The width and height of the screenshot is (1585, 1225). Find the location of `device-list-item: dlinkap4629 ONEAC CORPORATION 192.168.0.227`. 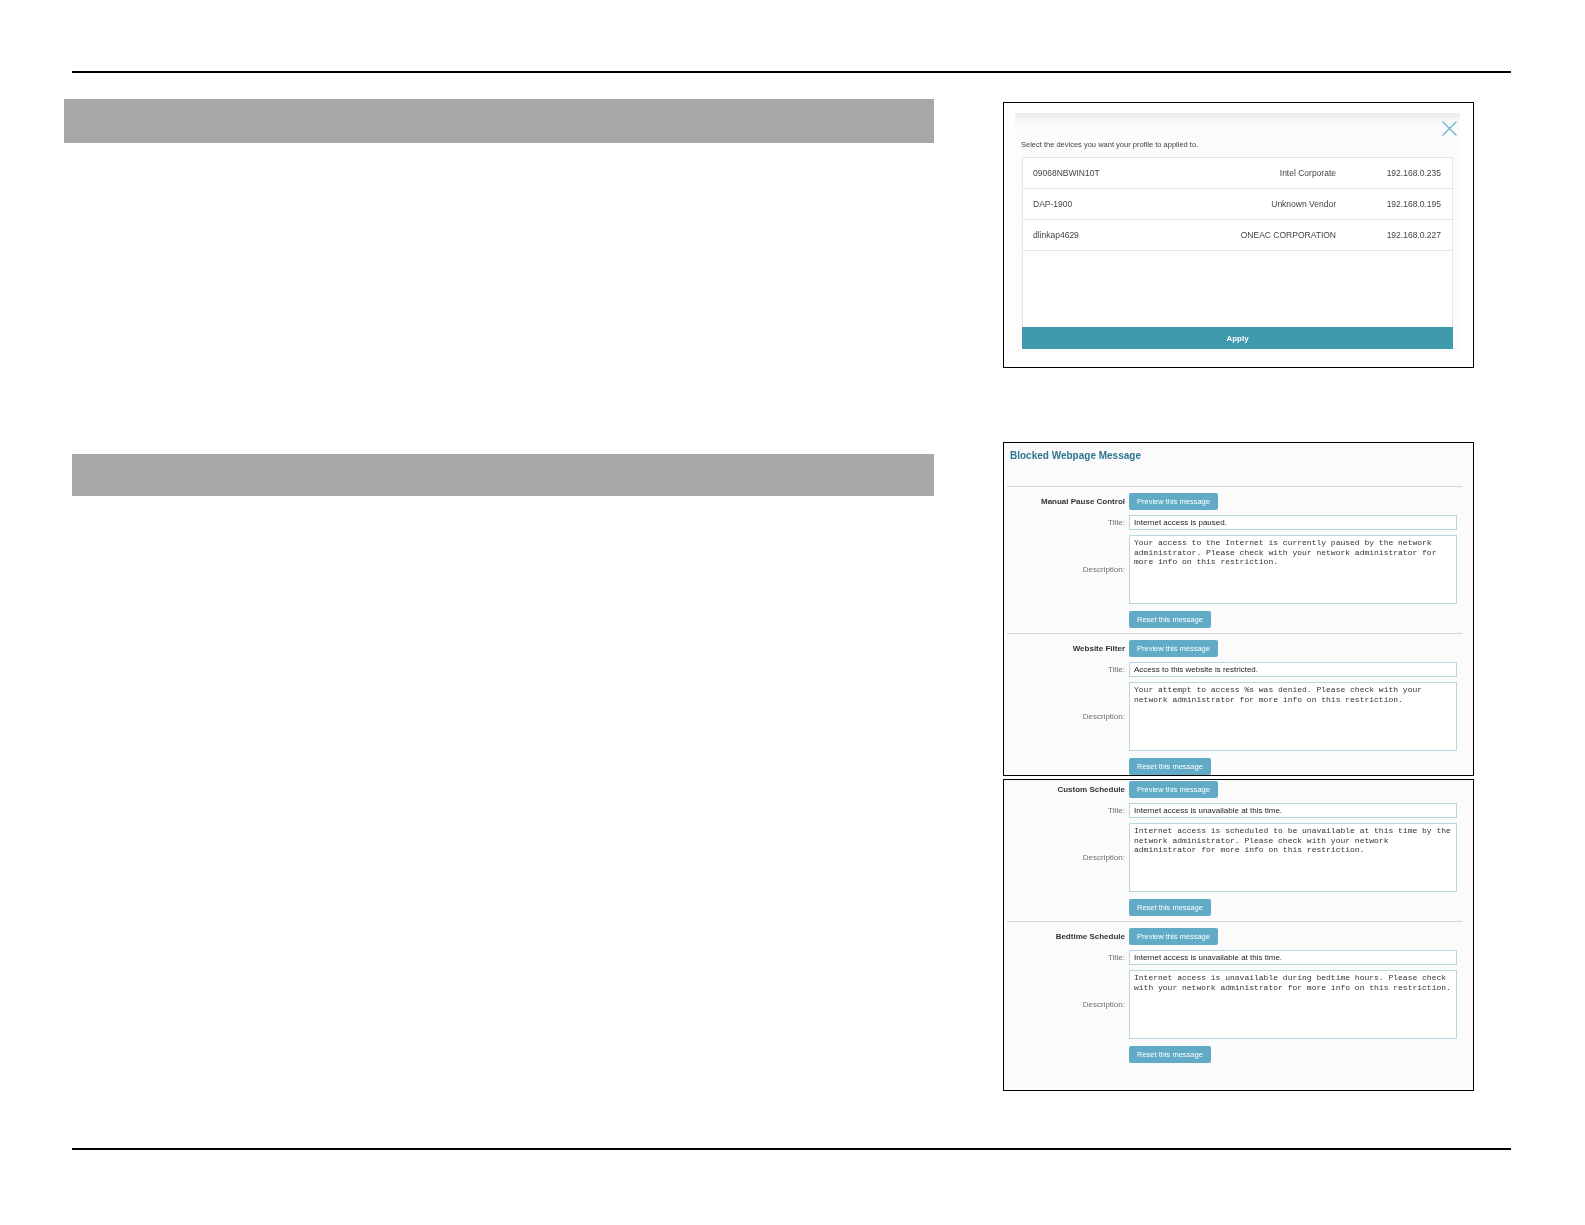

device-list-item: dlinkap4629 ONEAC CORPORATION 192.168.0.227 is located at coordinates (1237, 235).